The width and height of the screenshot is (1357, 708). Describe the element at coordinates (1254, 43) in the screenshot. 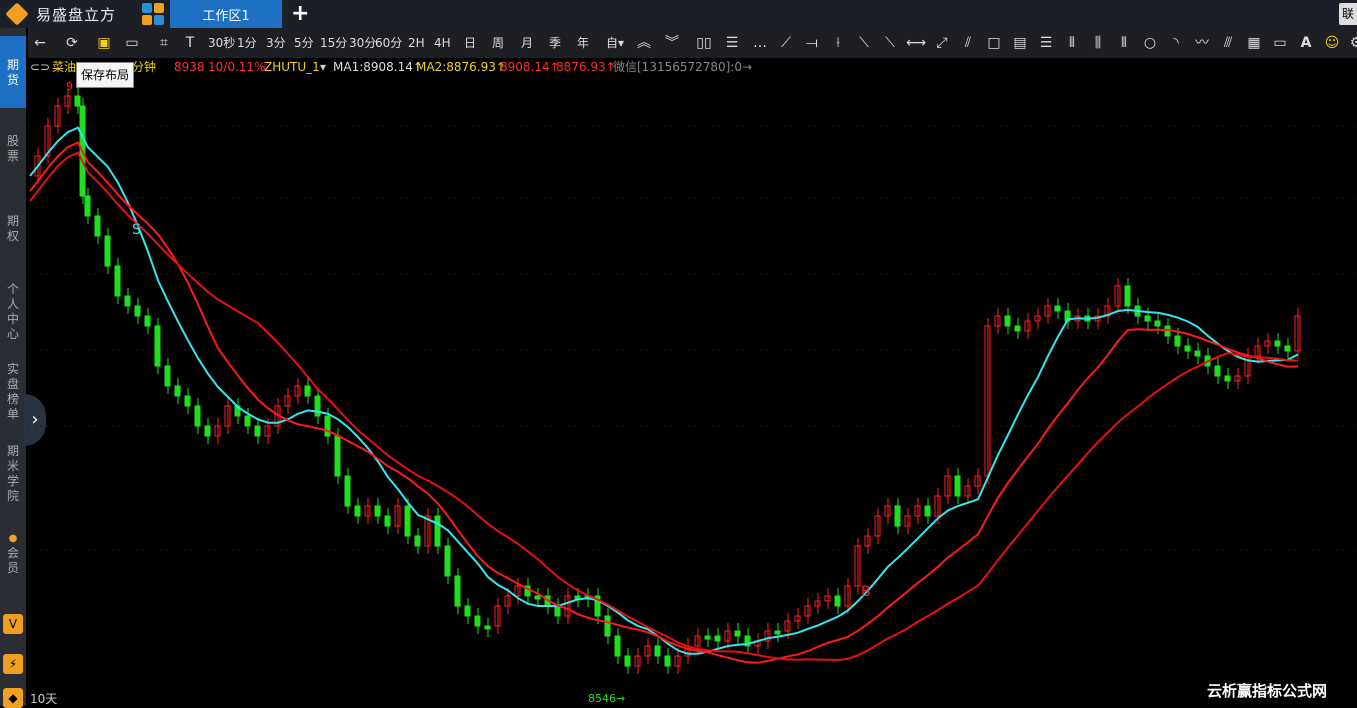

I see `price-range-tool-icon: ▦` at that location.